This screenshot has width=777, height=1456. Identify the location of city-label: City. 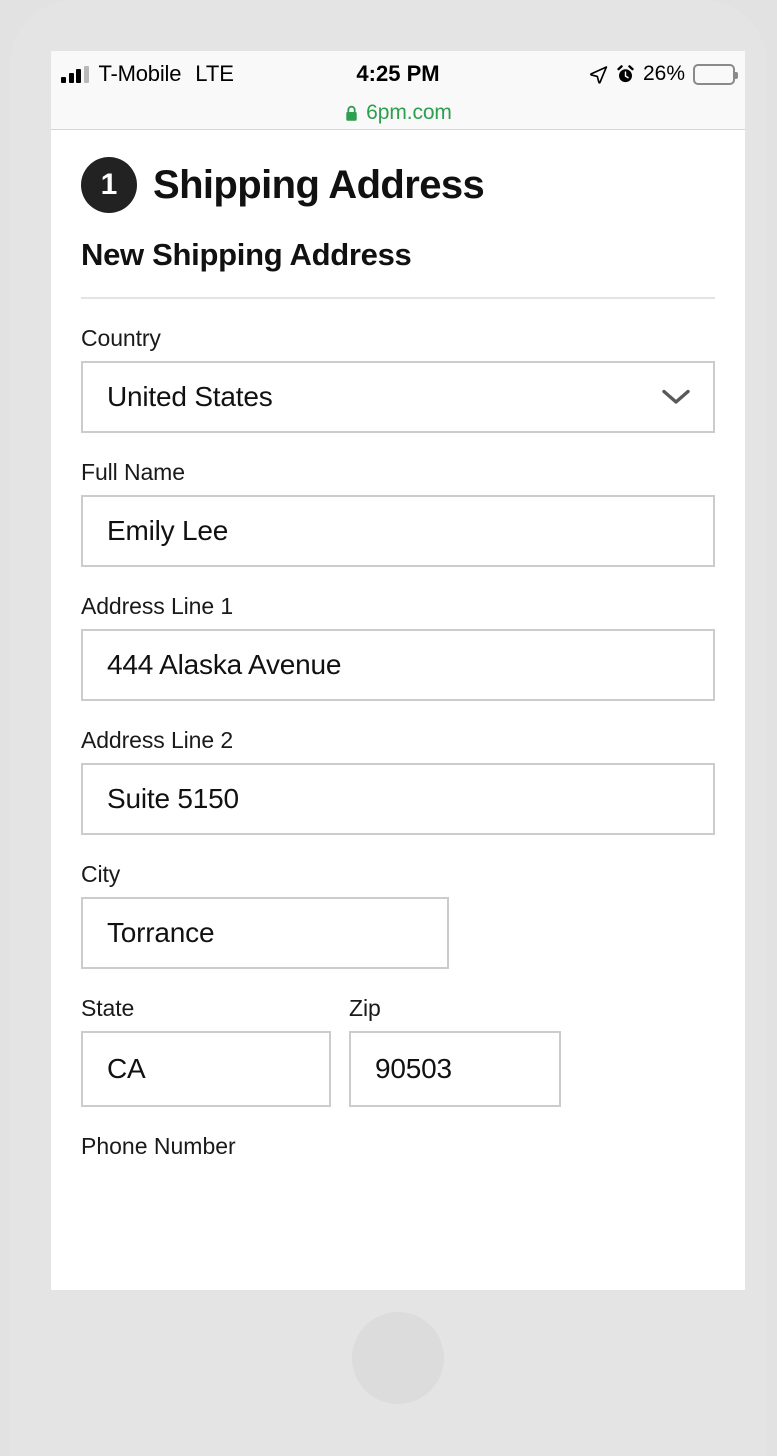
(101, 874).